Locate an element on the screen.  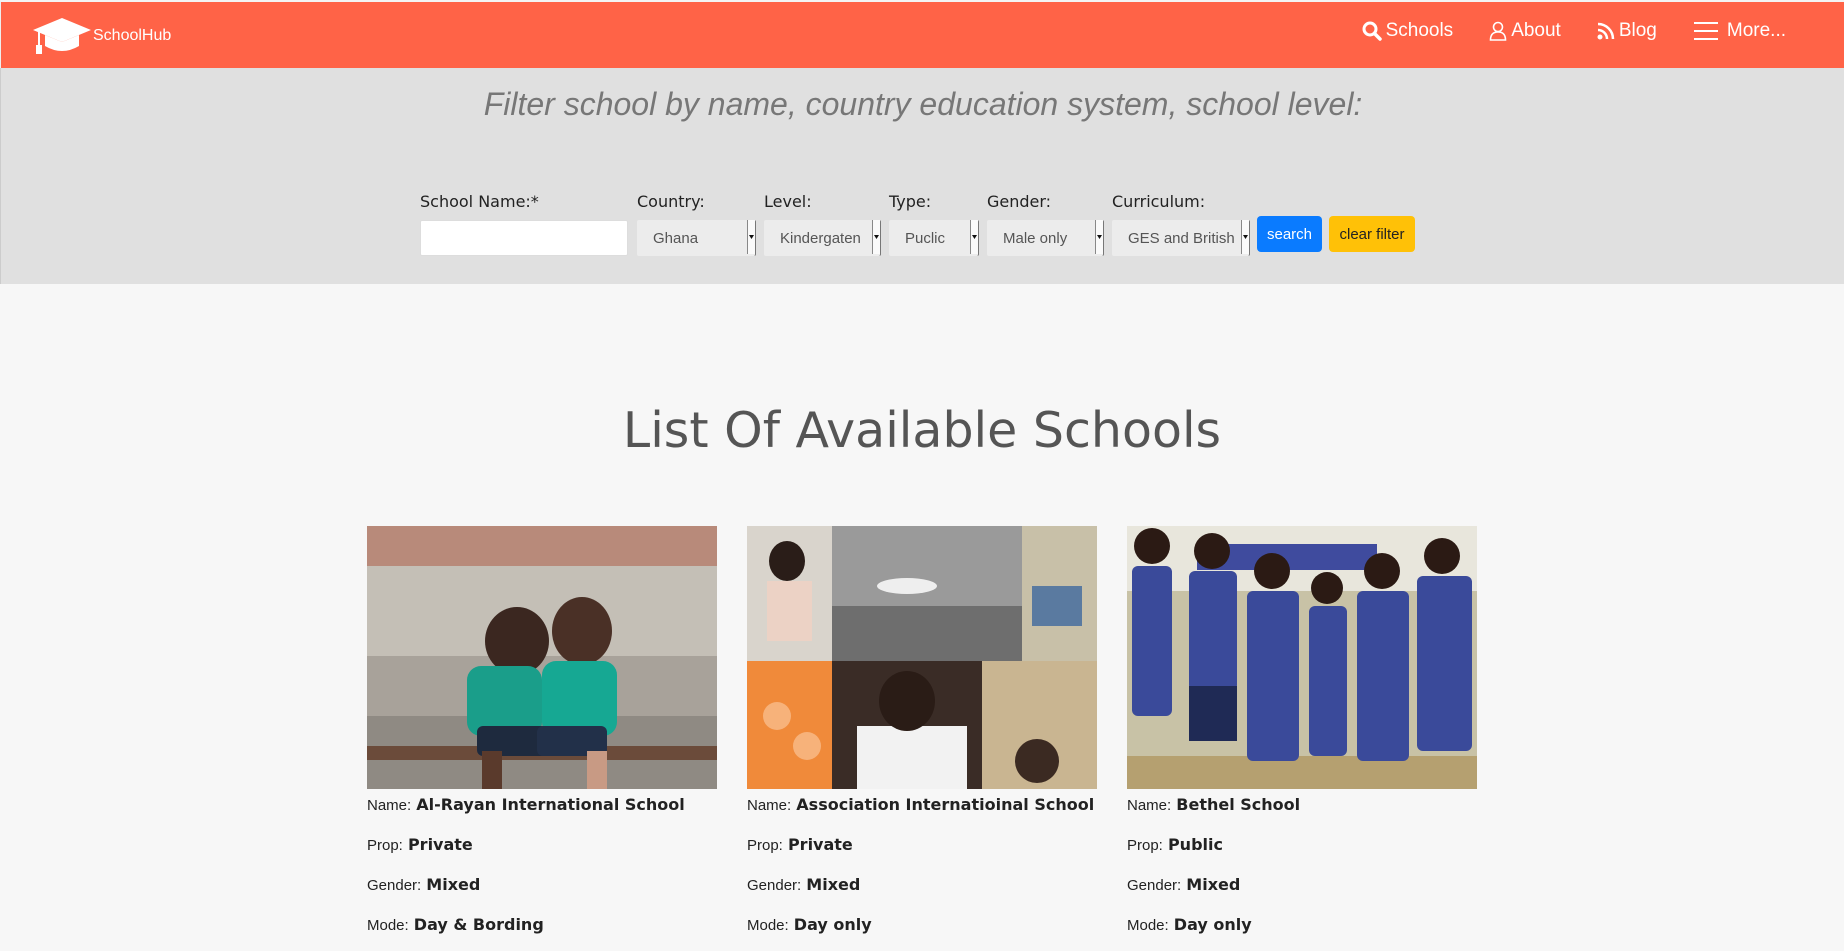
nav-blog-label: Blog is located at coordinates (1637, 30).